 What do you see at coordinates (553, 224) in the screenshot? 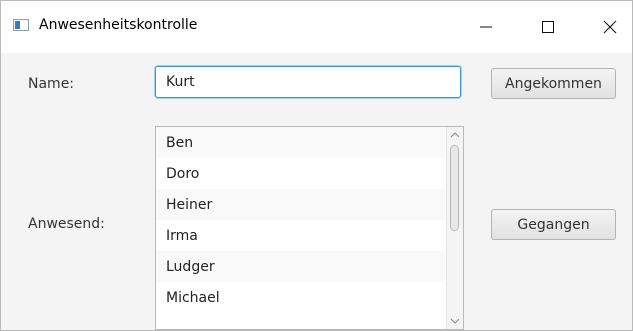
I see `left-button: Gegangen` at bounding box center [553, 224].